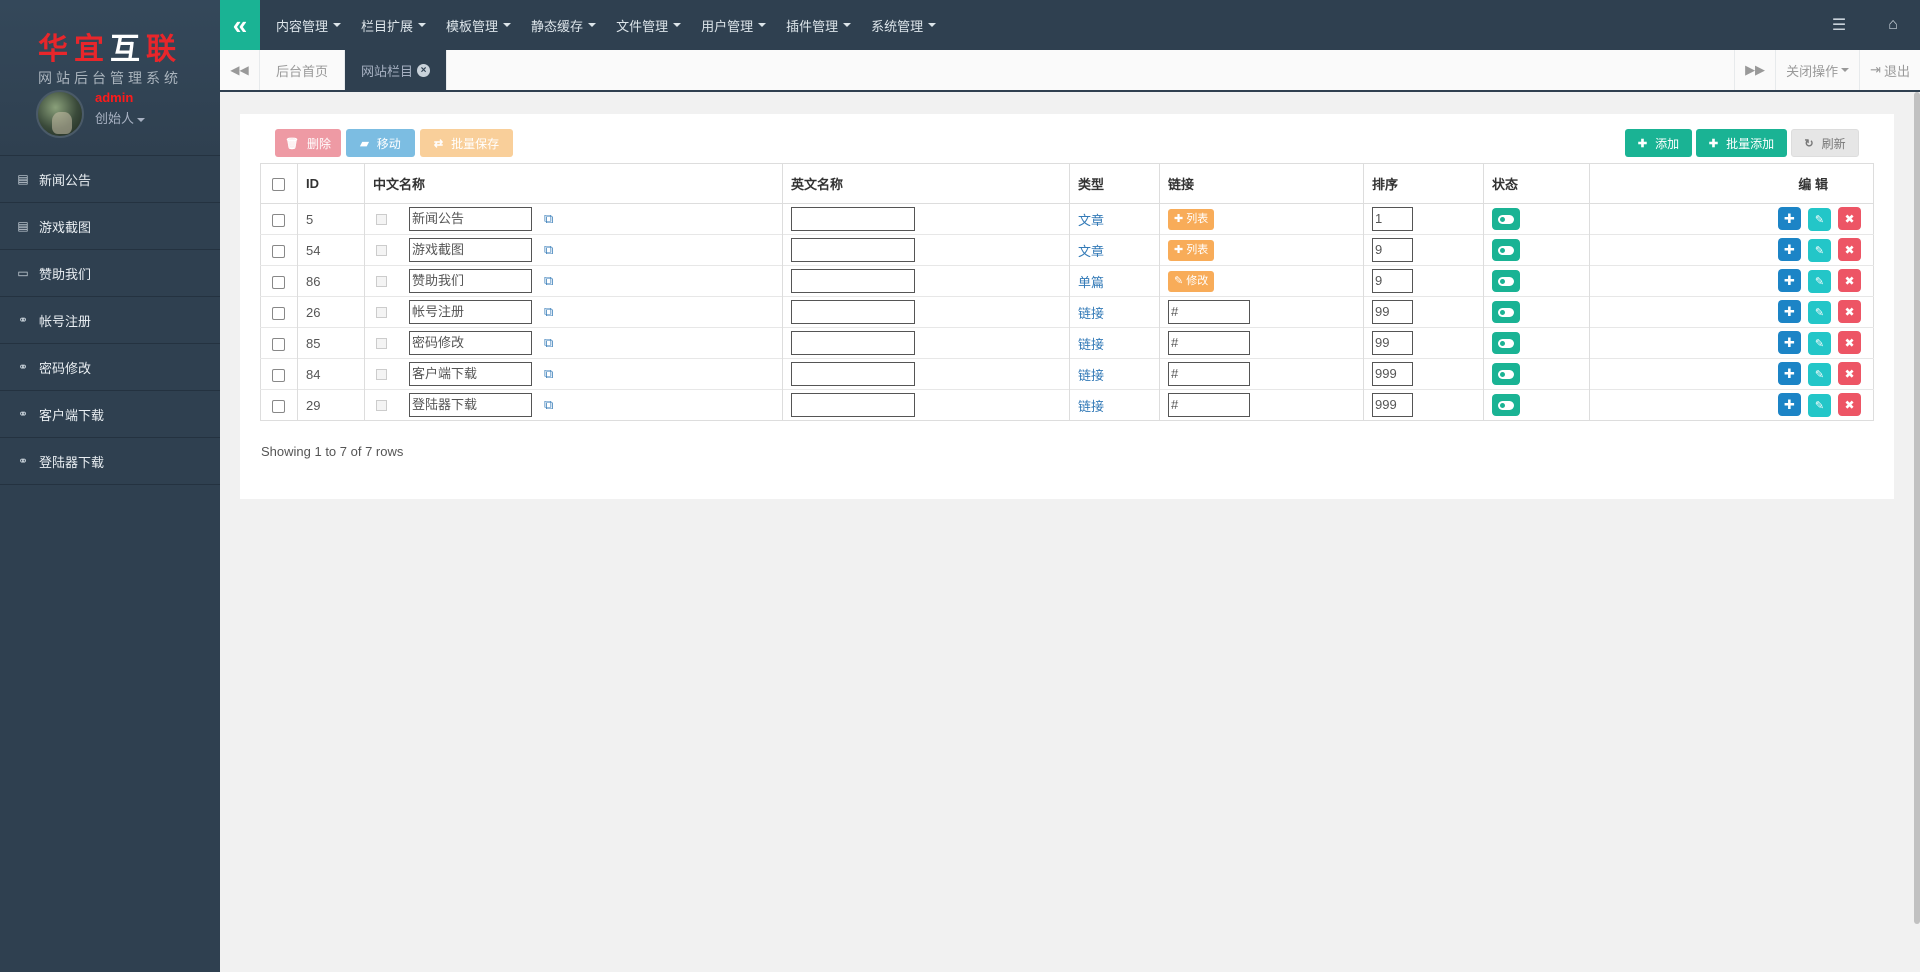 This screenshot has width=1920, height=972. What do you see at coordinates (1917, 508) in the screenshot?
I see `scrollbar` at bounding box center [1917, 508].